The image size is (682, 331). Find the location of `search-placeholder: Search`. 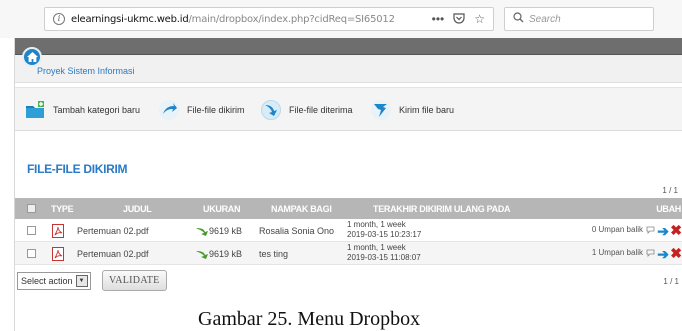

search-placeholder: Search is located at coordinates (545, 19).